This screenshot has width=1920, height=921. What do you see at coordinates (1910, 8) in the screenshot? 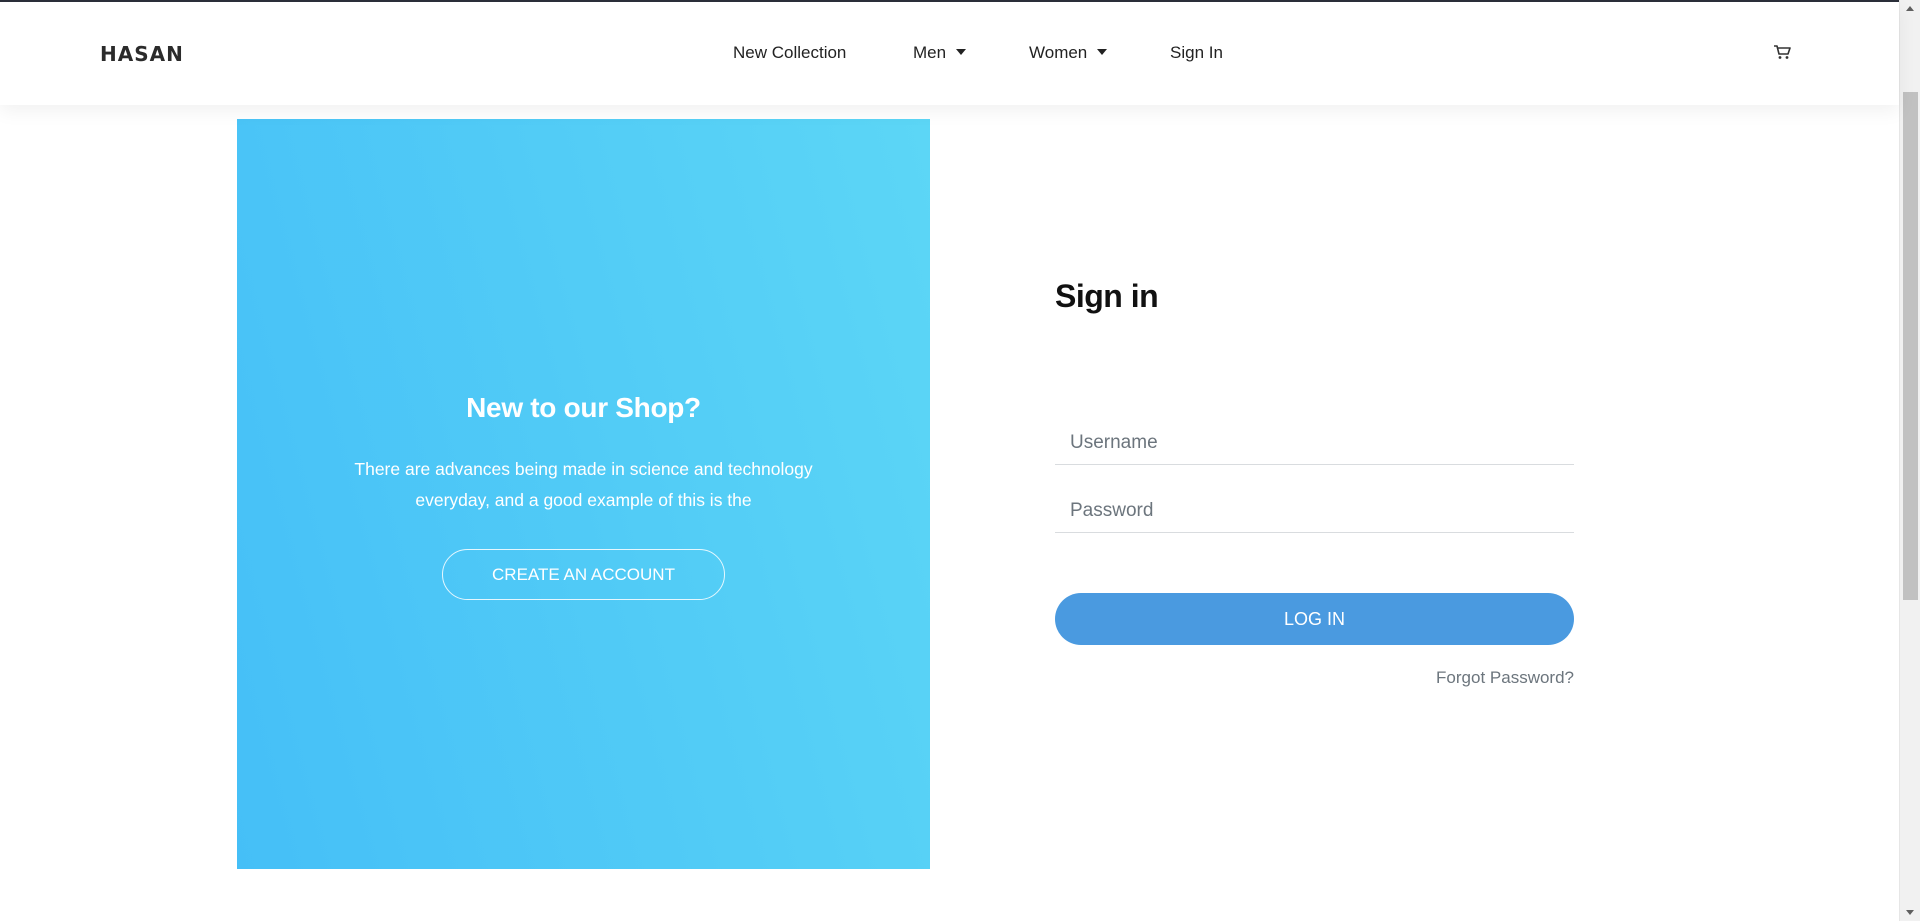
I see `scroll-up-arrow-icon` at bounding box center [1910, 8].